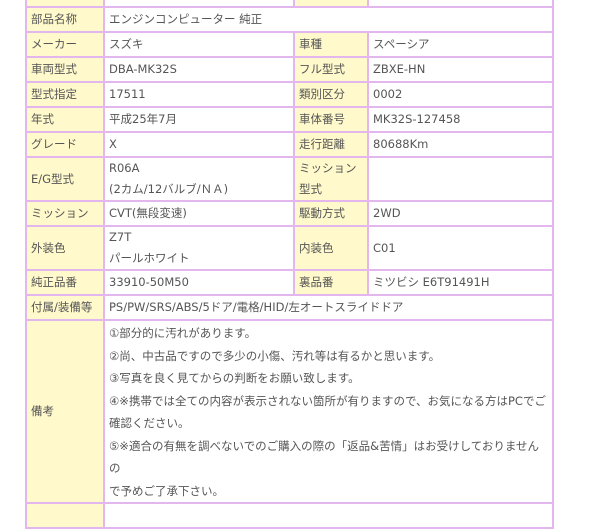 The width and height of the screenshot is (600, 529). I want to click on label-cell: 車種, so click(331, 44).